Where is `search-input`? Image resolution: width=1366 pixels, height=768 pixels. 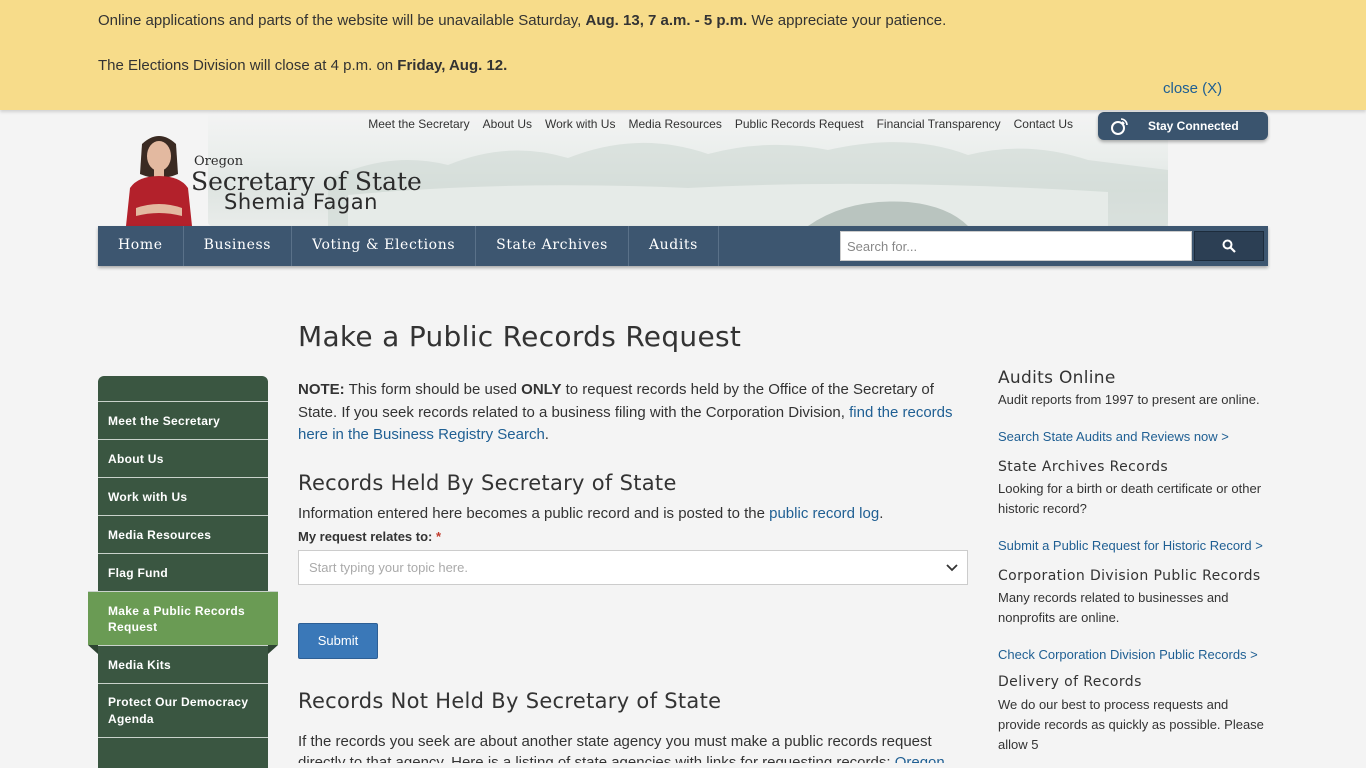 search-input is located at coordinates (1016, 246).